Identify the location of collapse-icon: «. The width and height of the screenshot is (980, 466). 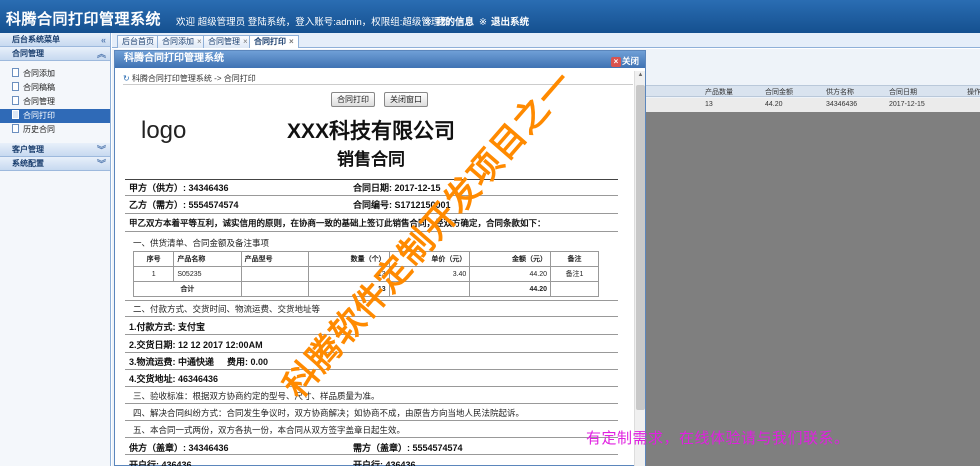
(103, 40).